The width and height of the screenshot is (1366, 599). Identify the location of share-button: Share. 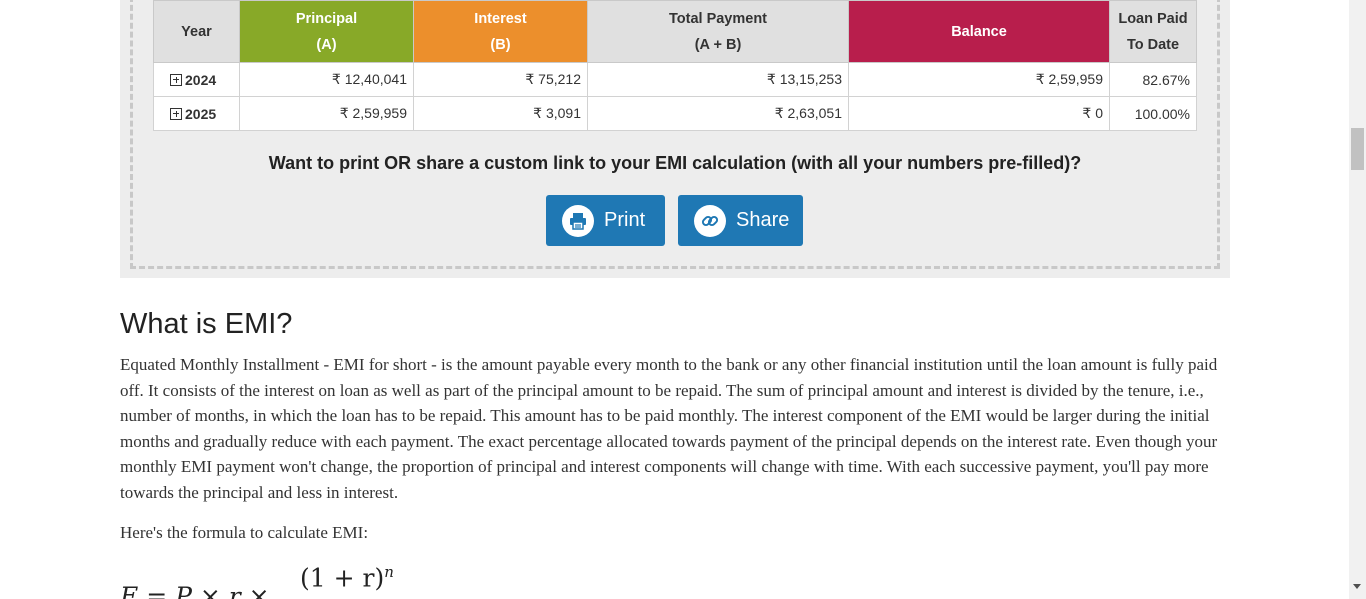
(740, 220).